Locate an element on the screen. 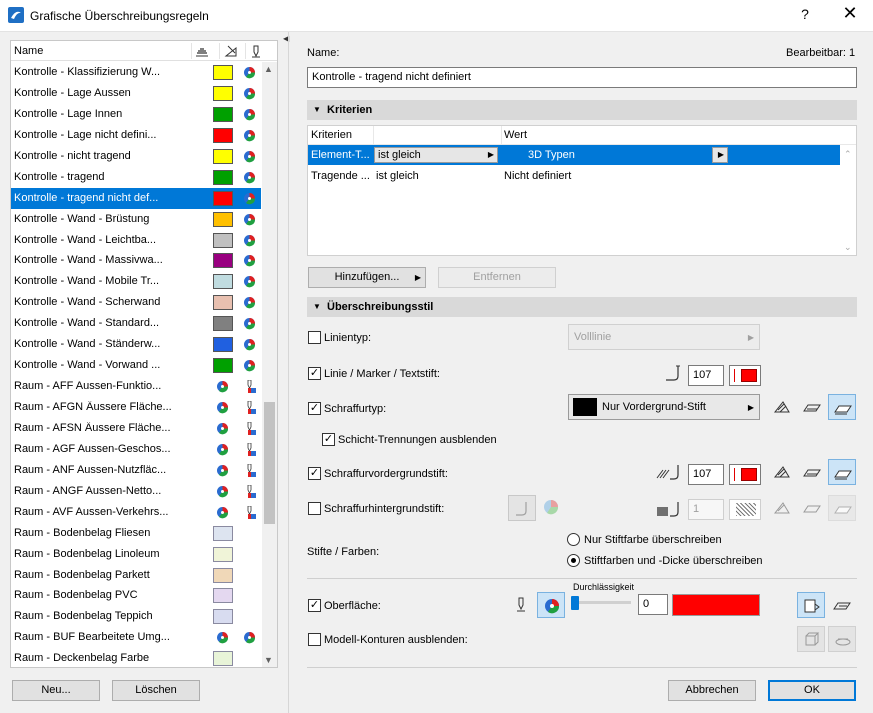 The image size is (873, 713). transparency-input: 0 is located at coordinates (653, 604).